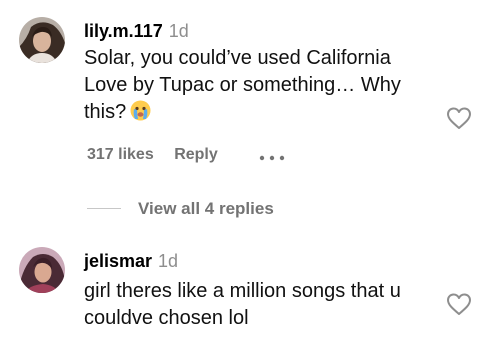  What do you see at coordinates (123, 31) in the screenshot?
I see `username: lily.m.117` at bounding box center [123, 31].